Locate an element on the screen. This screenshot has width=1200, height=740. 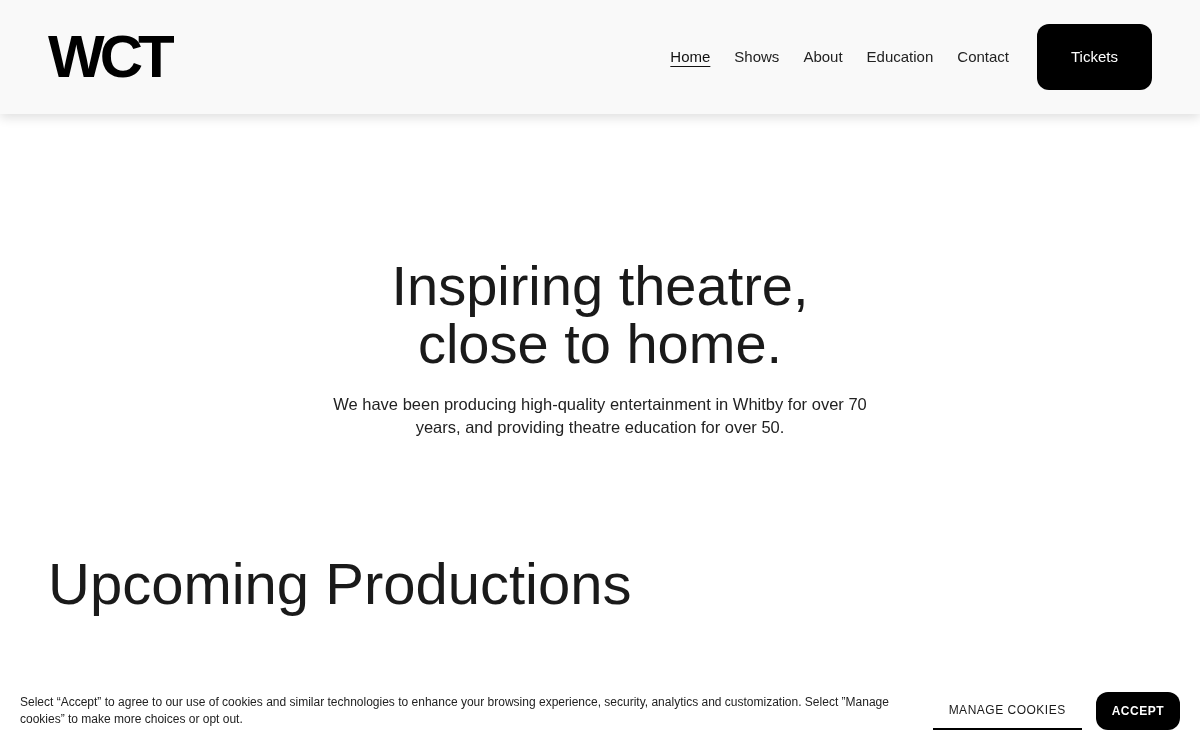
hero-title: Inspiring theatre, close to home. is located at coordinates (600, 315).